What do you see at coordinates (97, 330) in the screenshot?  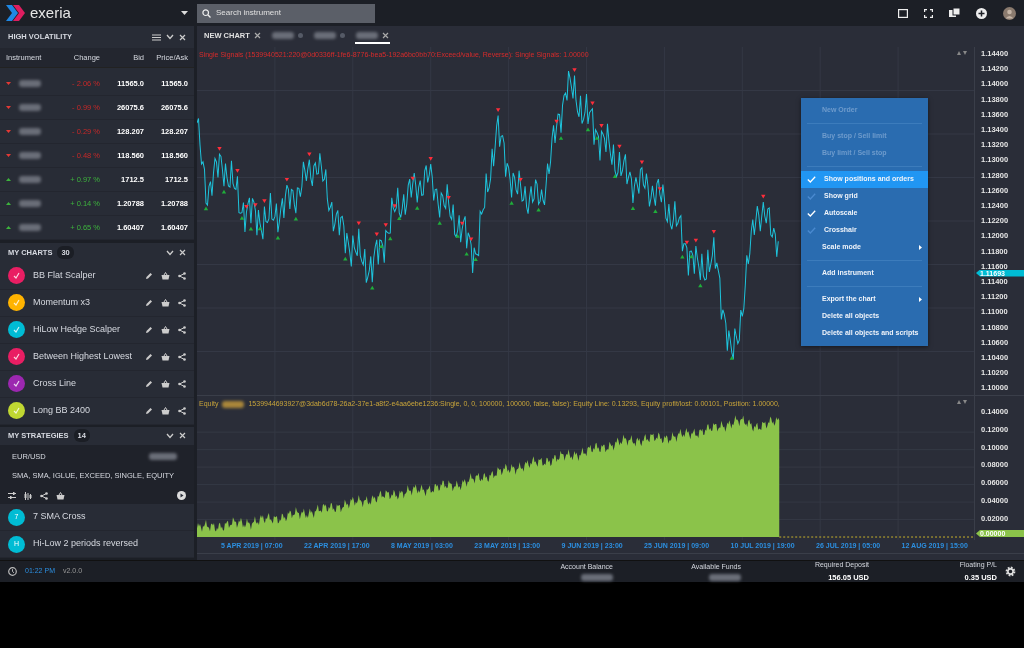 I see `chart-list-item: HiLow Hedge Scalper` at bounding box center [97, 330].